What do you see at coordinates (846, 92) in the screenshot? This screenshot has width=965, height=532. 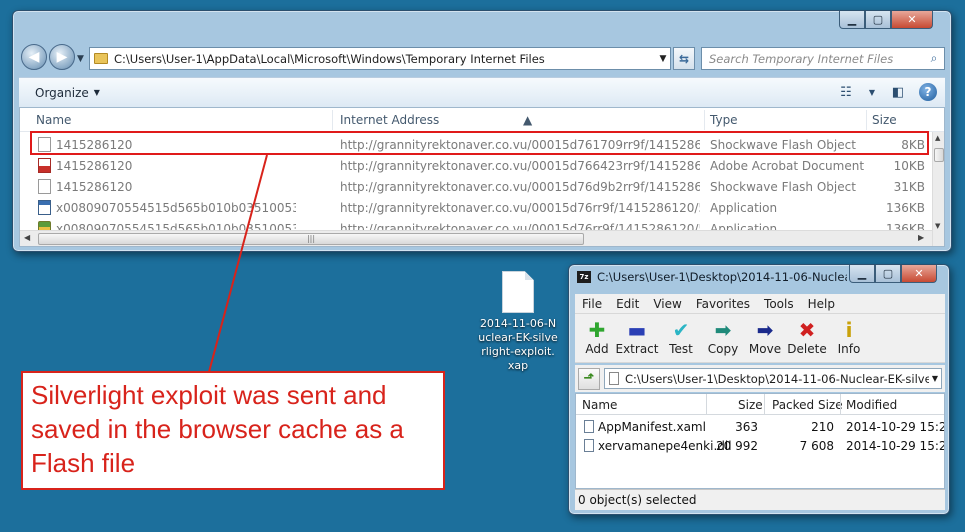 I see `view-options-icon: ☷` at bounding box center [846, 92].